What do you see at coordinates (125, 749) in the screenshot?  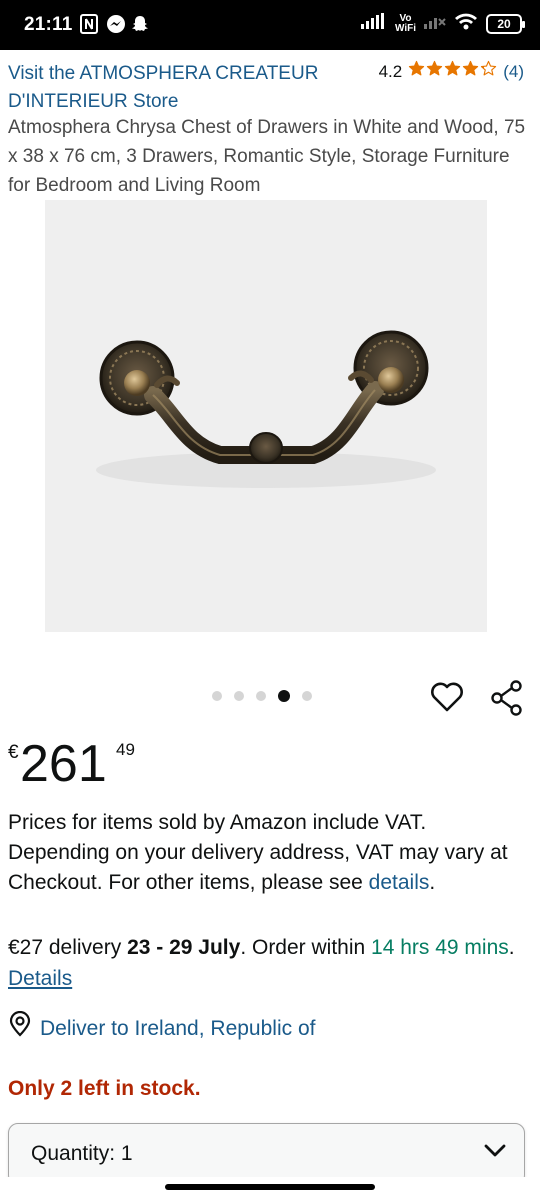 I see `price-fraction: 49` at bounding box center [125, 749].